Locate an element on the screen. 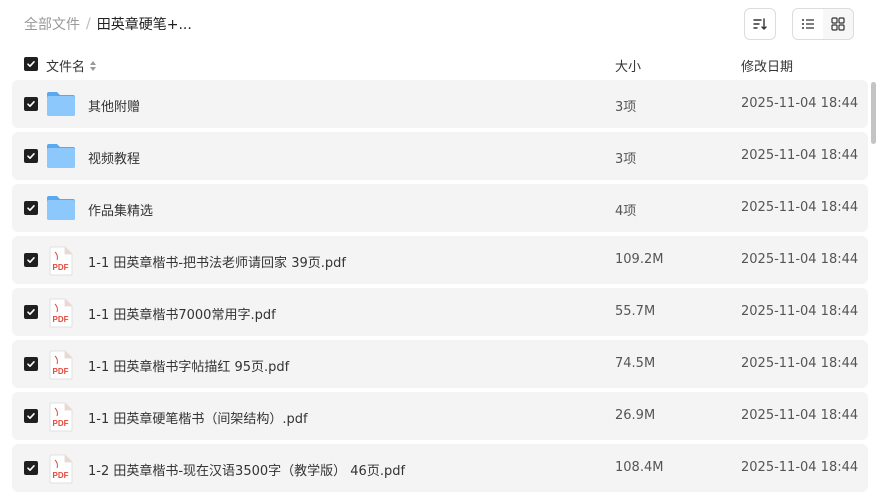 The width and height of the screenshot is (878, 495). file-name: 其他附赠 is located at coordinates (114, 105).